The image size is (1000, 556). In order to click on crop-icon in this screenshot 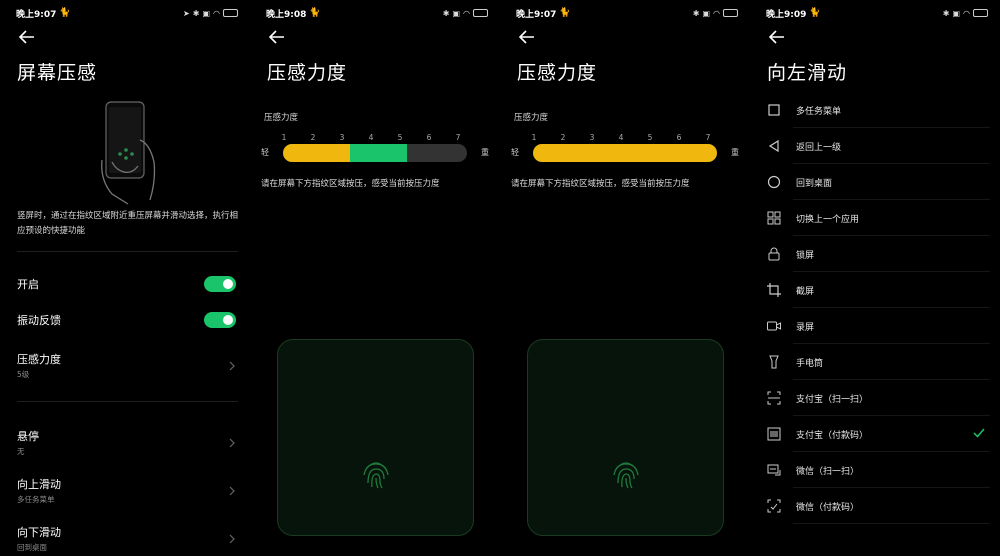, I will do `click(774, 290)`.